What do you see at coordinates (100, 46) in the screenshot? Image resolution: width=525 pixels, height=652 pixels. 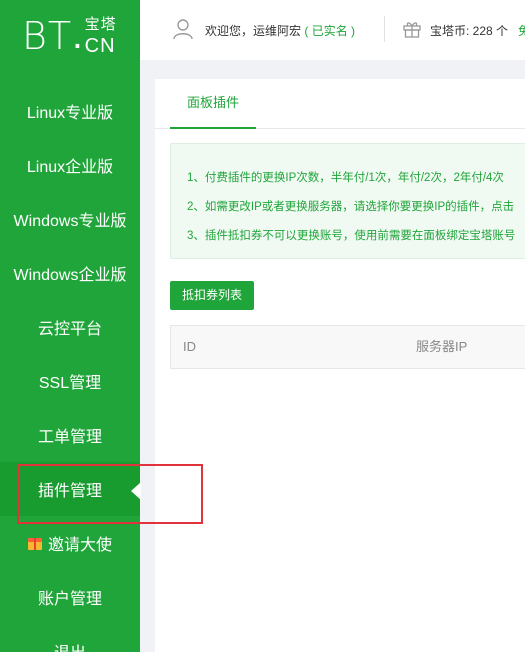 I see `logo-cn: CN` at bounding box center [100, 46].